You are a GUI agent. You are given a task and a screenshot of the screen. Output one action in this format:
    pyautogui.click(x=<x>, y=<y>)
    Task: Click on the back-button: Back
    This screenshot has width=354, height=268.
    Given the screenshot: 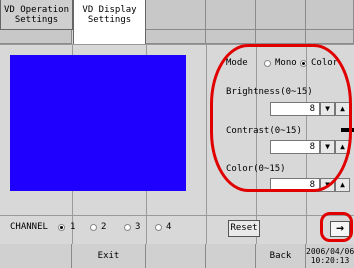 What is the action you would take?
    pyautogui.click(x=281, y=256)
    